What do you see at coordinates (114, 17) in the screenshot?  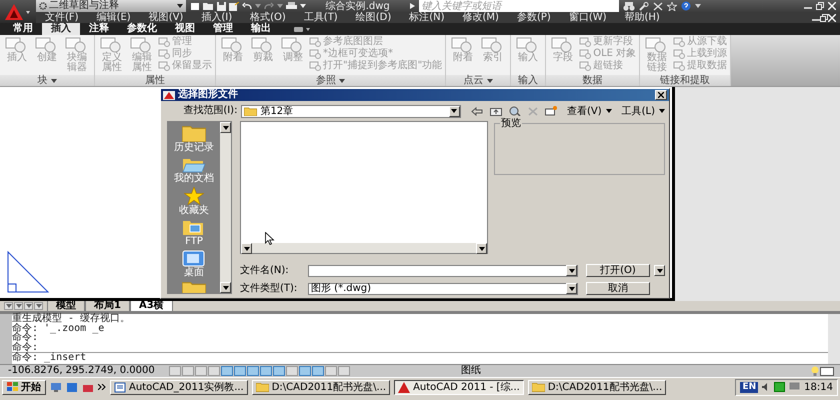 I see `menu-item: 编辑(E)` at bounding box center [114, 17].